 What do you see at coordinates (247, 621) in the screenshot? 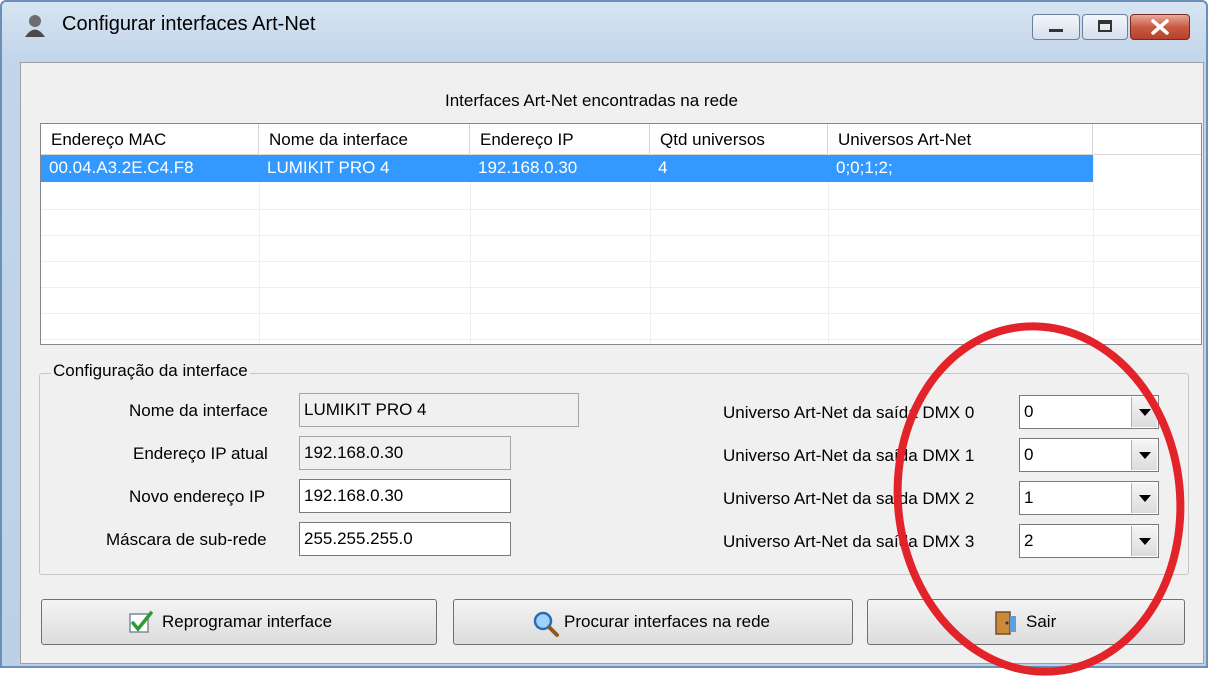
I see `reprogram-label: Reprogramar interface` at bounding box center [247, 621].